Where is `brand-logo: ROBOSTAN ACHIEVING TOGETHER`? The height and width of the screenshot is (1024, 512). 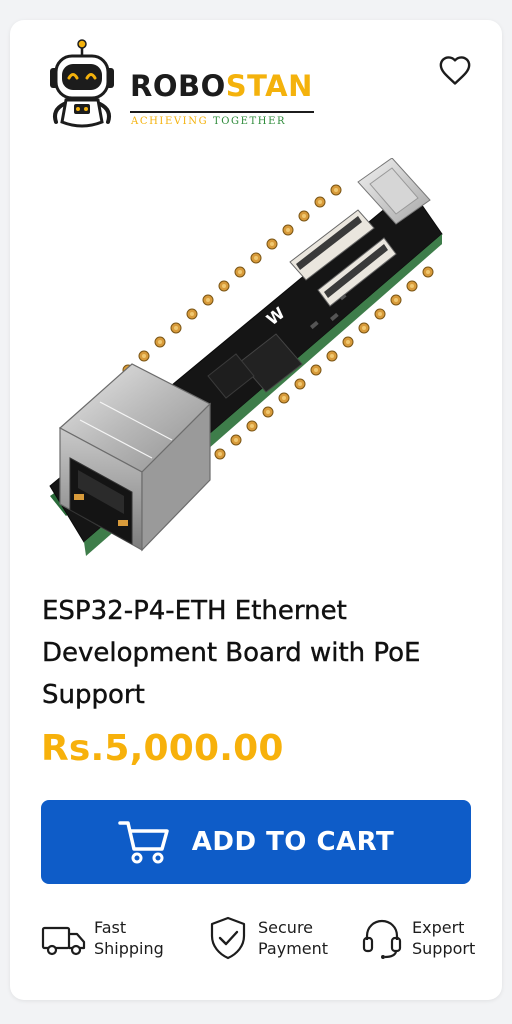 brand-logo: ROBOSTAN ACHIEVING TOGETHER is located at coordinates (194, 88).